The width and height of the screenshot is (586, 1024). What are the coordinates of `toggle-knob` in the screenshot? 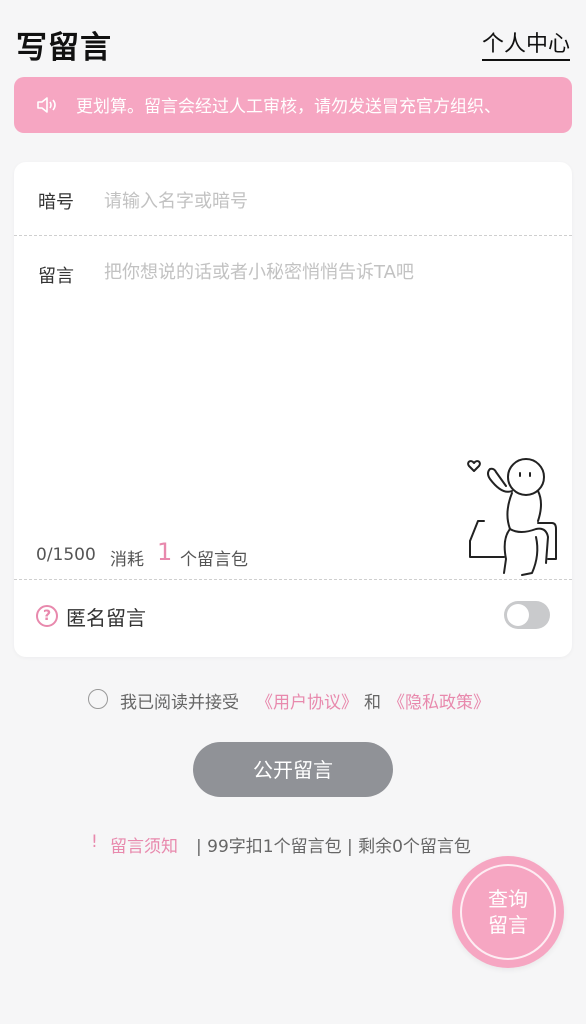 It's located at (518, 615).